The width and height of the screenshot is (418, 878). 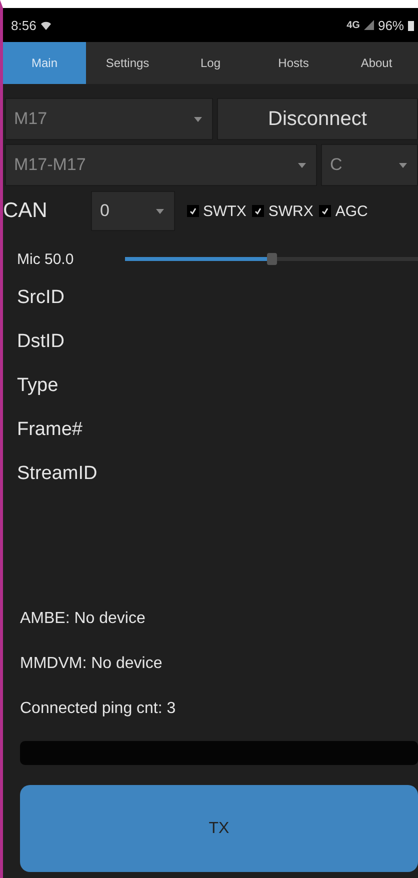 I want to click on status-text: AMBE: No device, so click(x=82, y=618).